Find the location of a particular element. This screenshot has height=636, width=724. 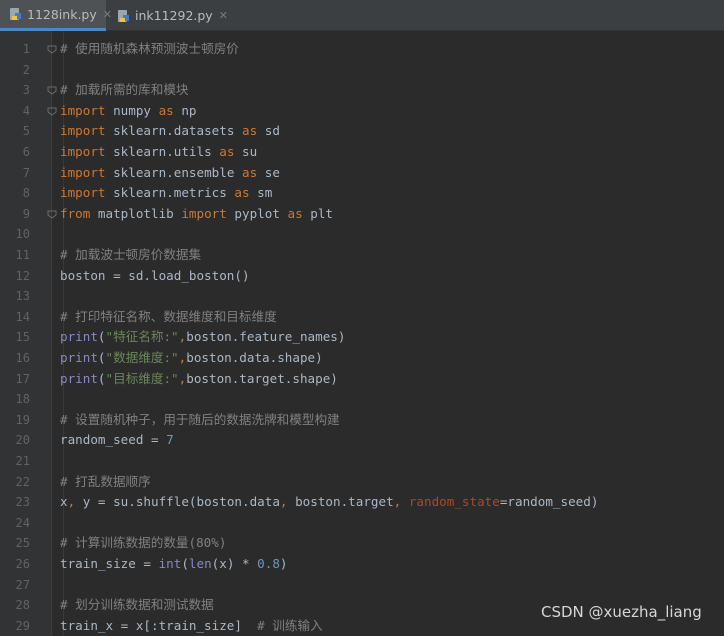

line-number: 16 is located at coordinates (22, 358).